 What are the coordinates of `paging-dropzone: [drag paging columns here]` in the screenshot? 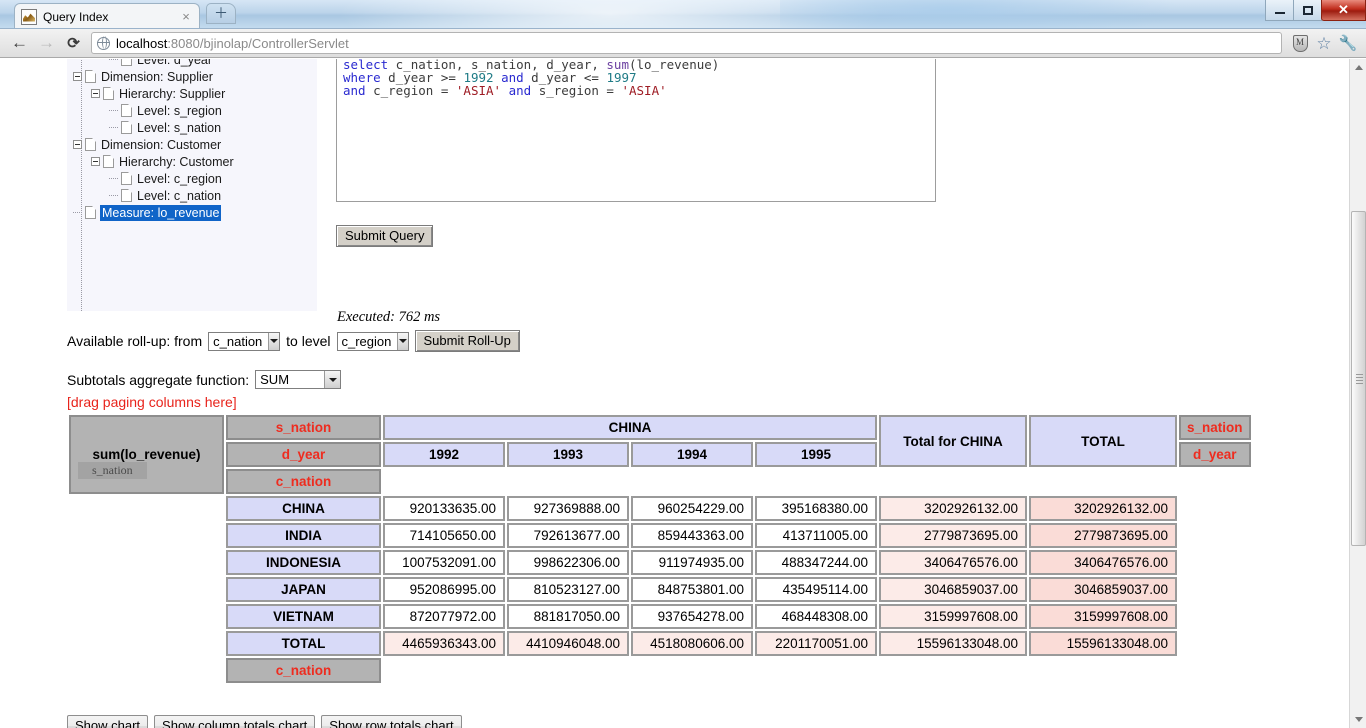 It's located at (152, 402).